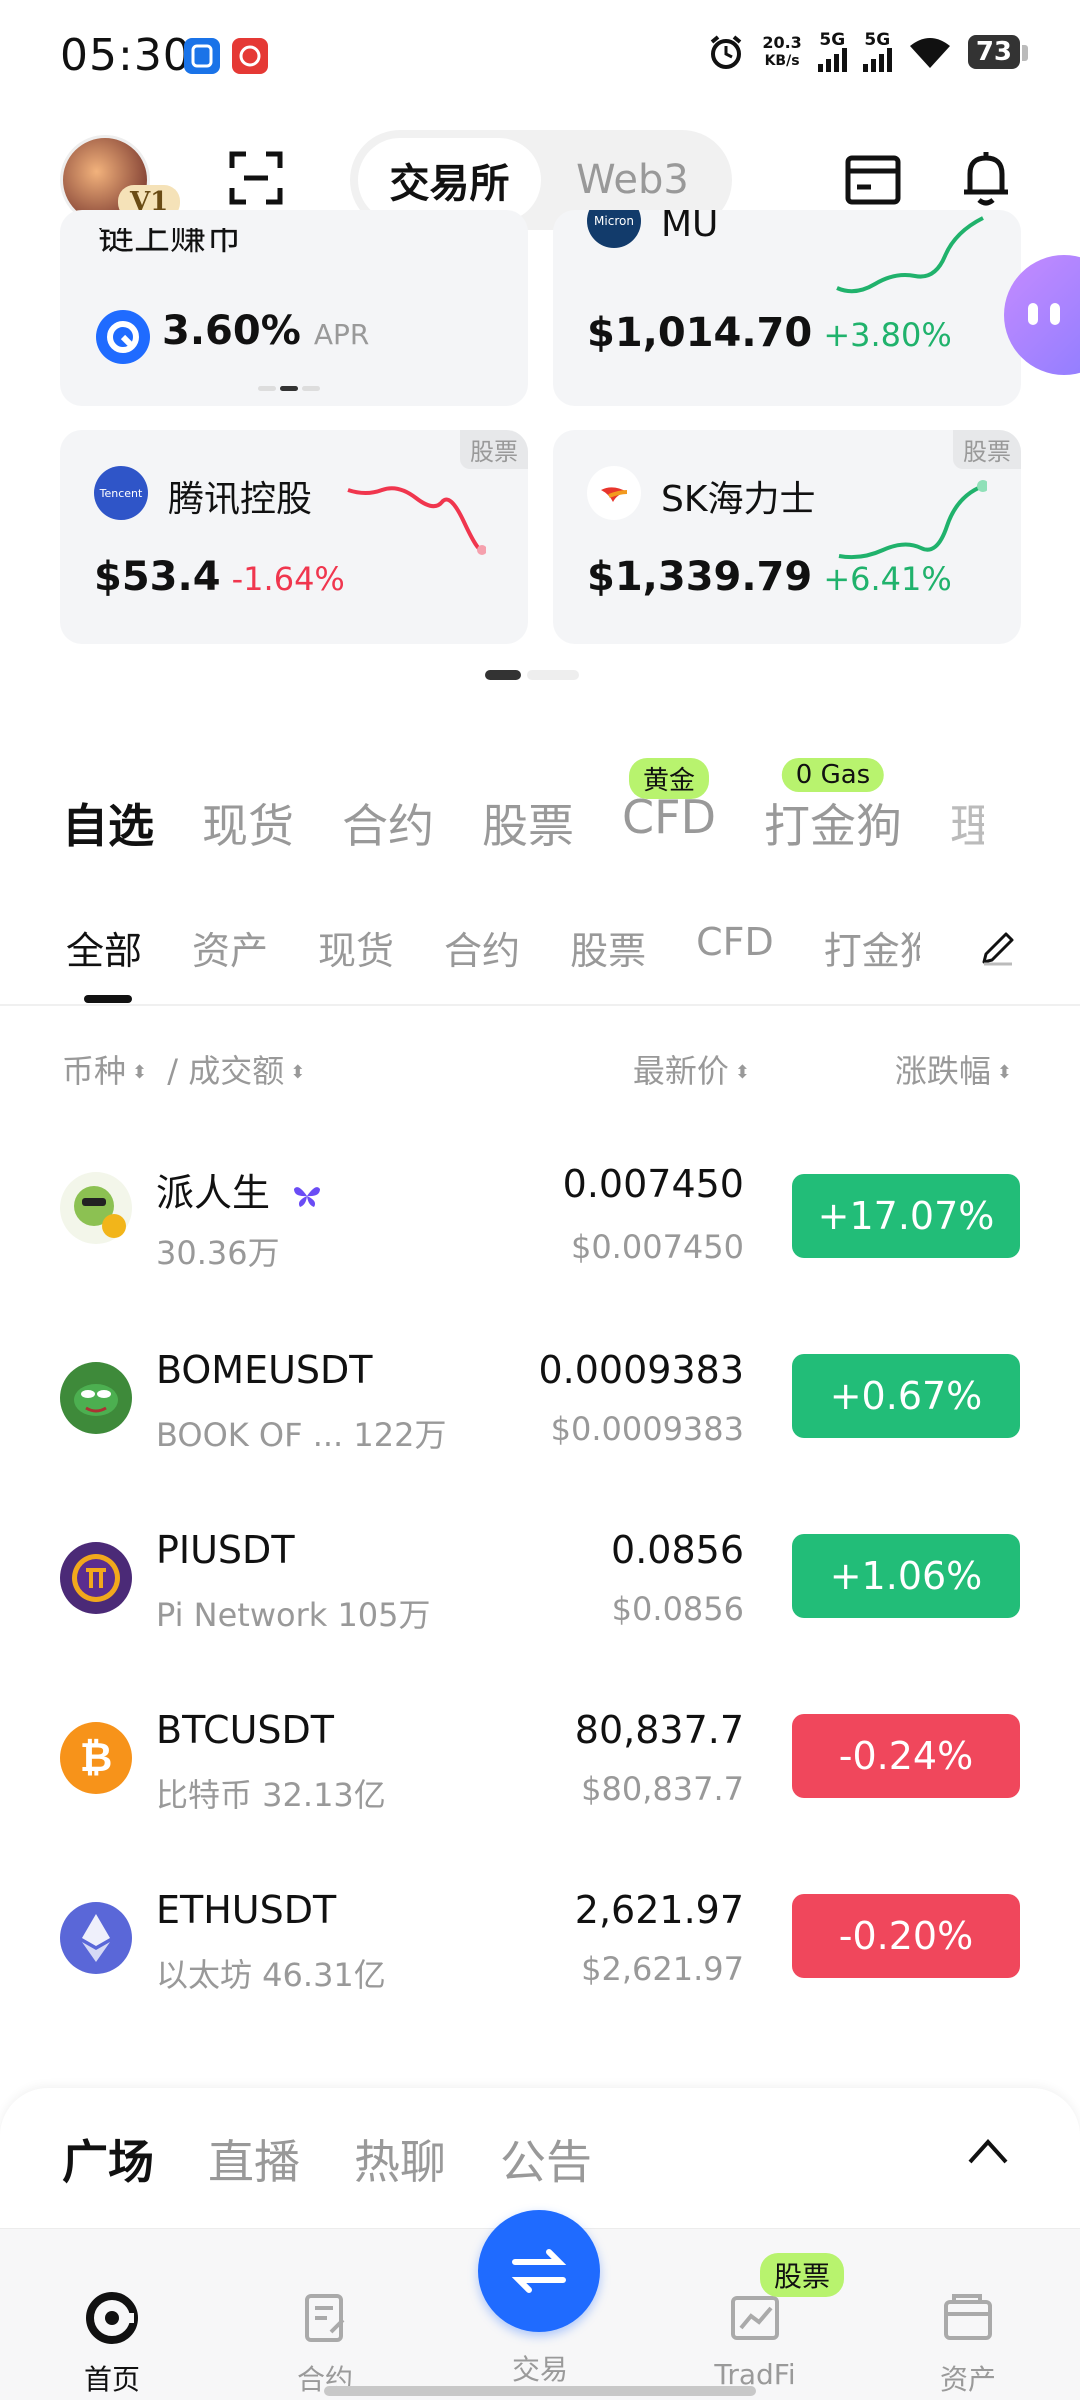  What do you see at coordinates (245, 1730) in the screenshot?
I see `coin-name: BTCUSDT` at bounding box center [245, 1730].